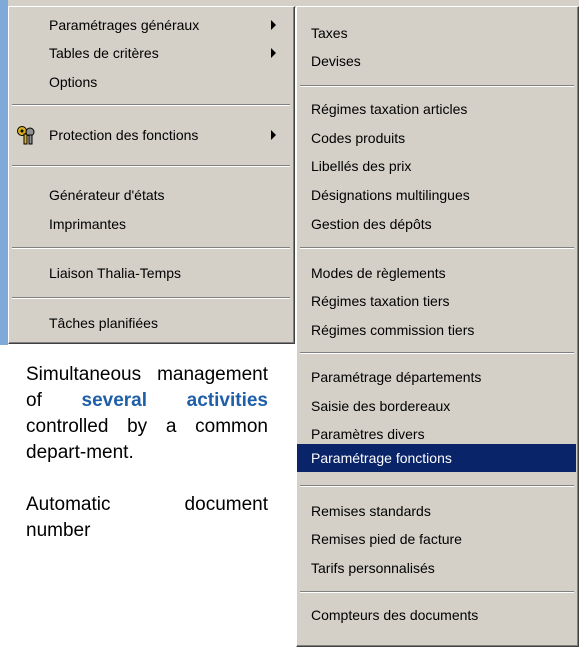 Image resolution: width=579 pixels, height=647 pixels. I want to click on menu-item-label: Régimes taxation tiers, so click(380, 301).